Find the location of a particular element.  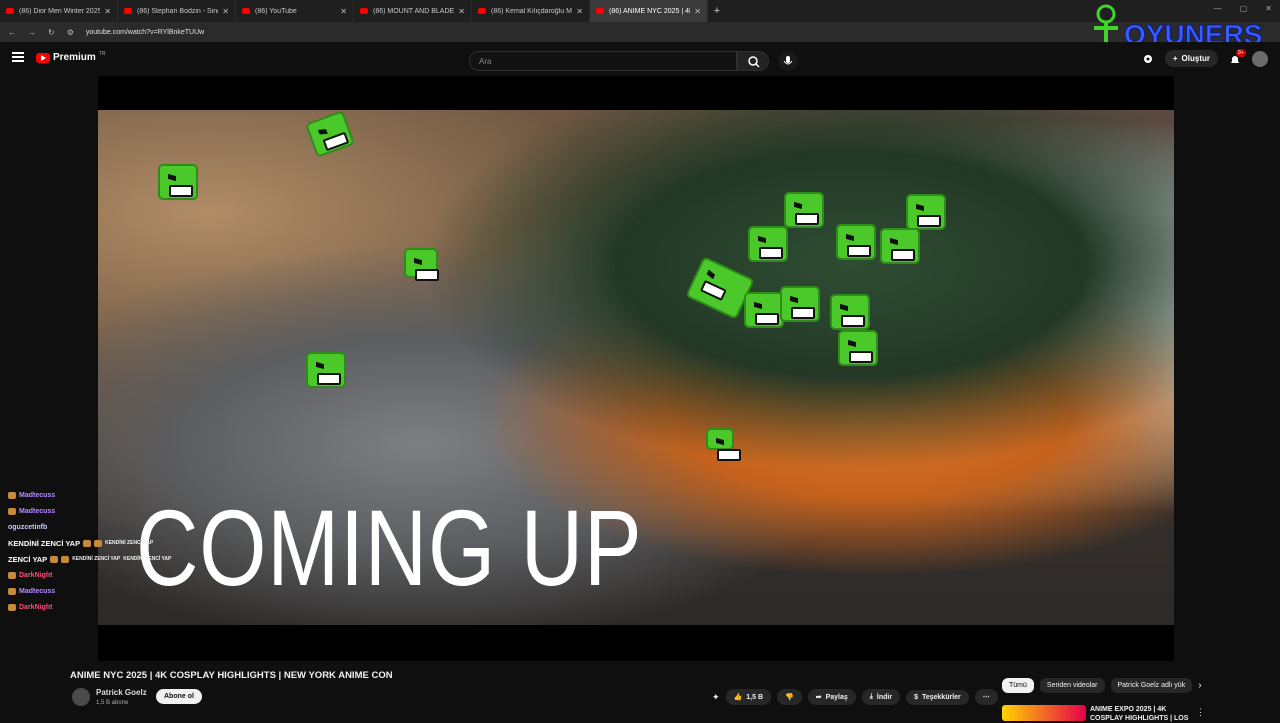

menu-icon is located at coordinates (18, 58).